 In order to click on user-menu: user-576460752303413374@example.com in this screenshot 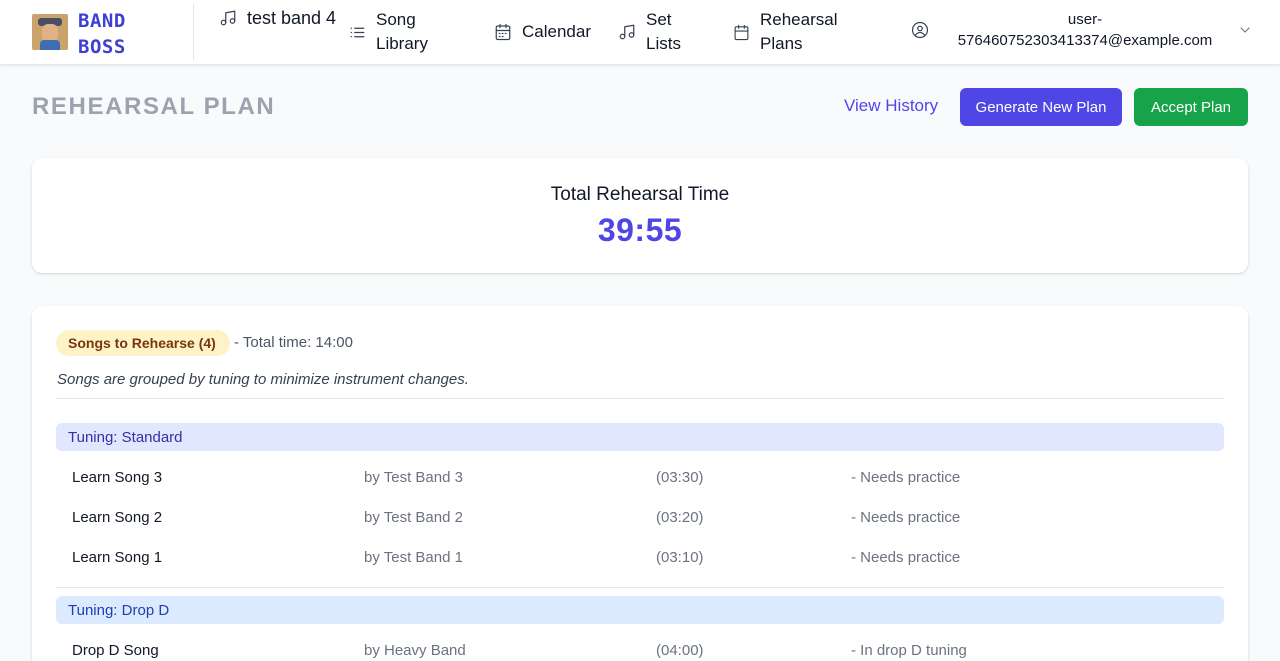, I will do `click(1082, 30)`.